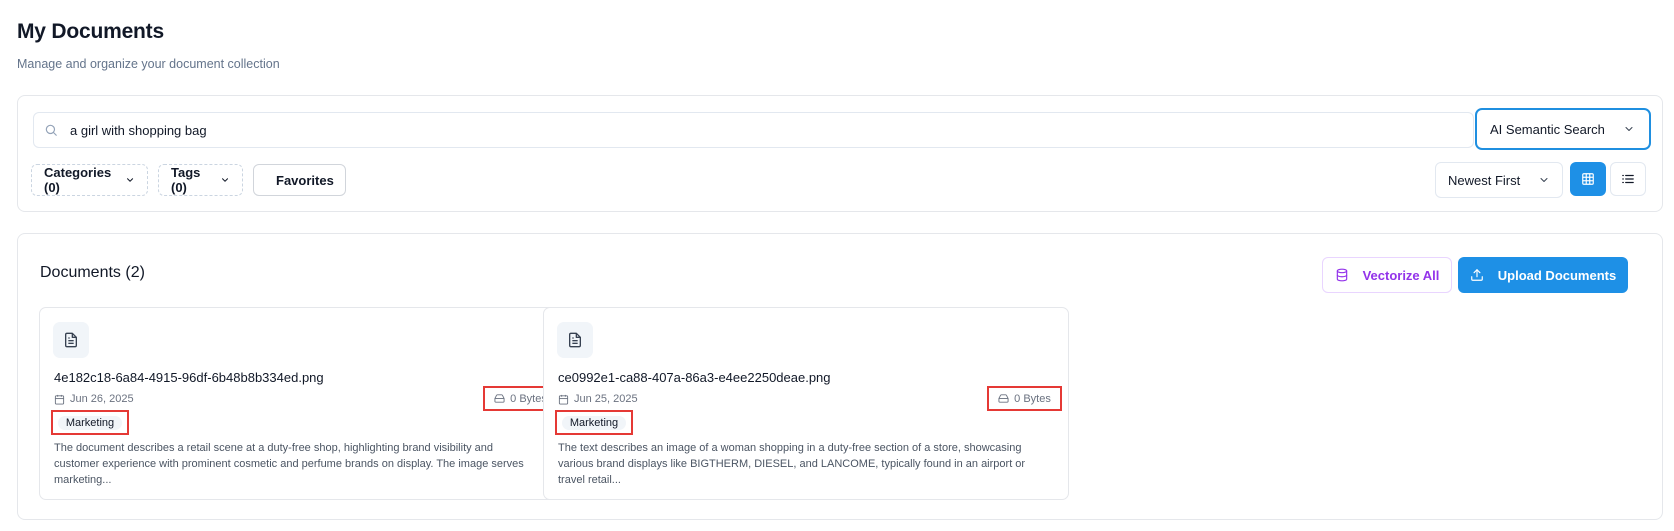  I want to click on list-icon, so click(1628, 179).